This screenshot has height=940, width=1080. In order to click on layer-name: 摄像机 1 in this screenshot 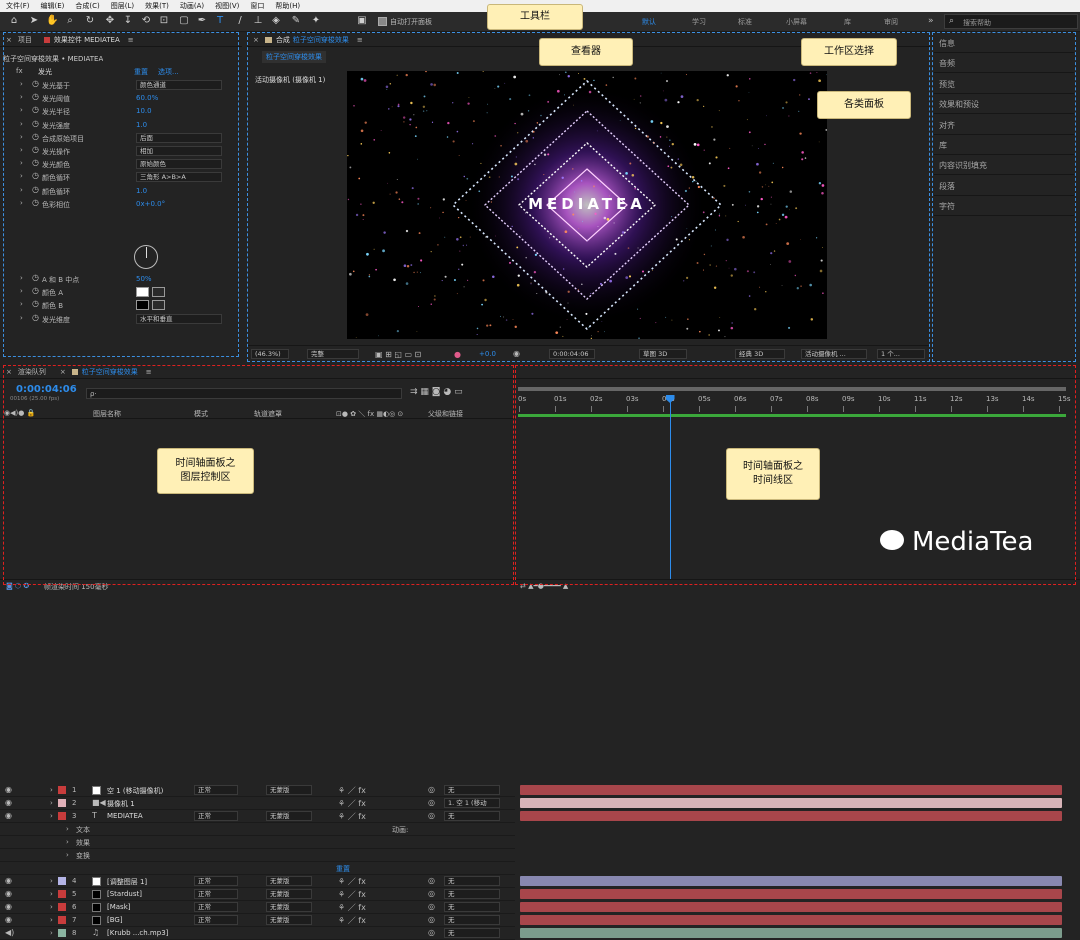, I will do `click(148, 804)`.